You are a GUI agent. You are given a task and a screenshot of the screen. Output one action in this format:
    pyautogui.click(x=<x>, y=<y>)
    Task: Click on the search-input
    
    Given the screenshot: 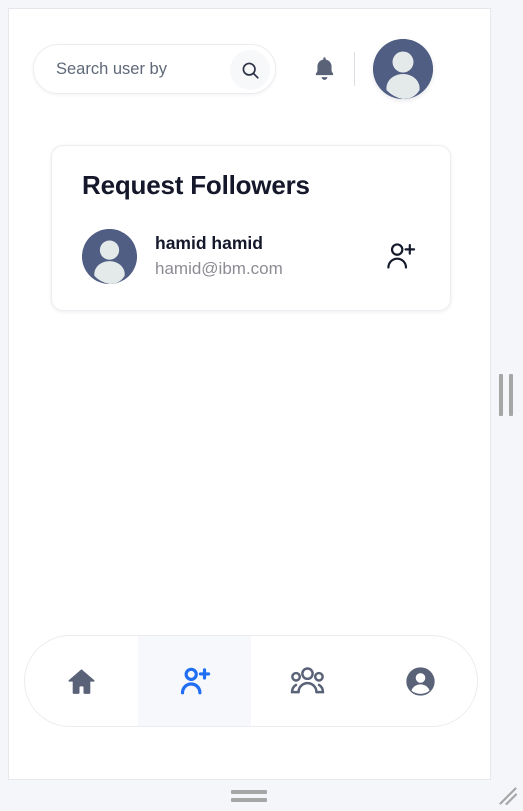 What is the action you would take?
    pyautogui.click(x=143, y=69)
    